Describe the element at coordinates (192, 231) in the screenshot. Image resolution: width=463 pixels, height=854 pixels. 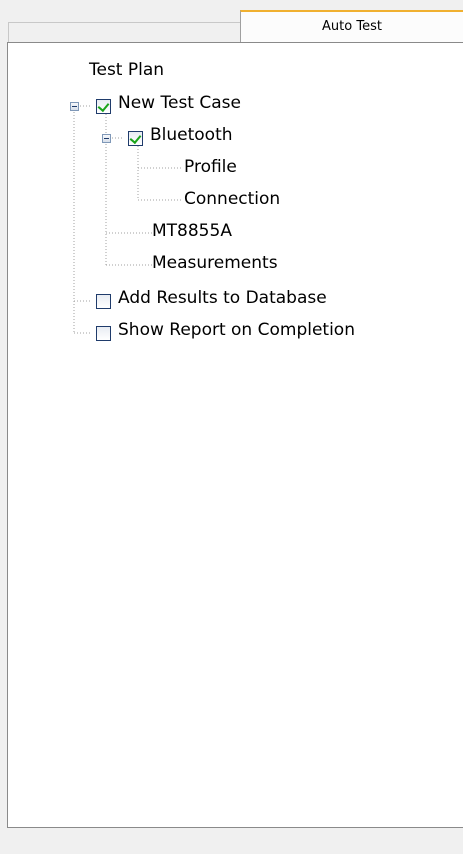
I see `tree-node-mt8855a: MT8855A` at that location.